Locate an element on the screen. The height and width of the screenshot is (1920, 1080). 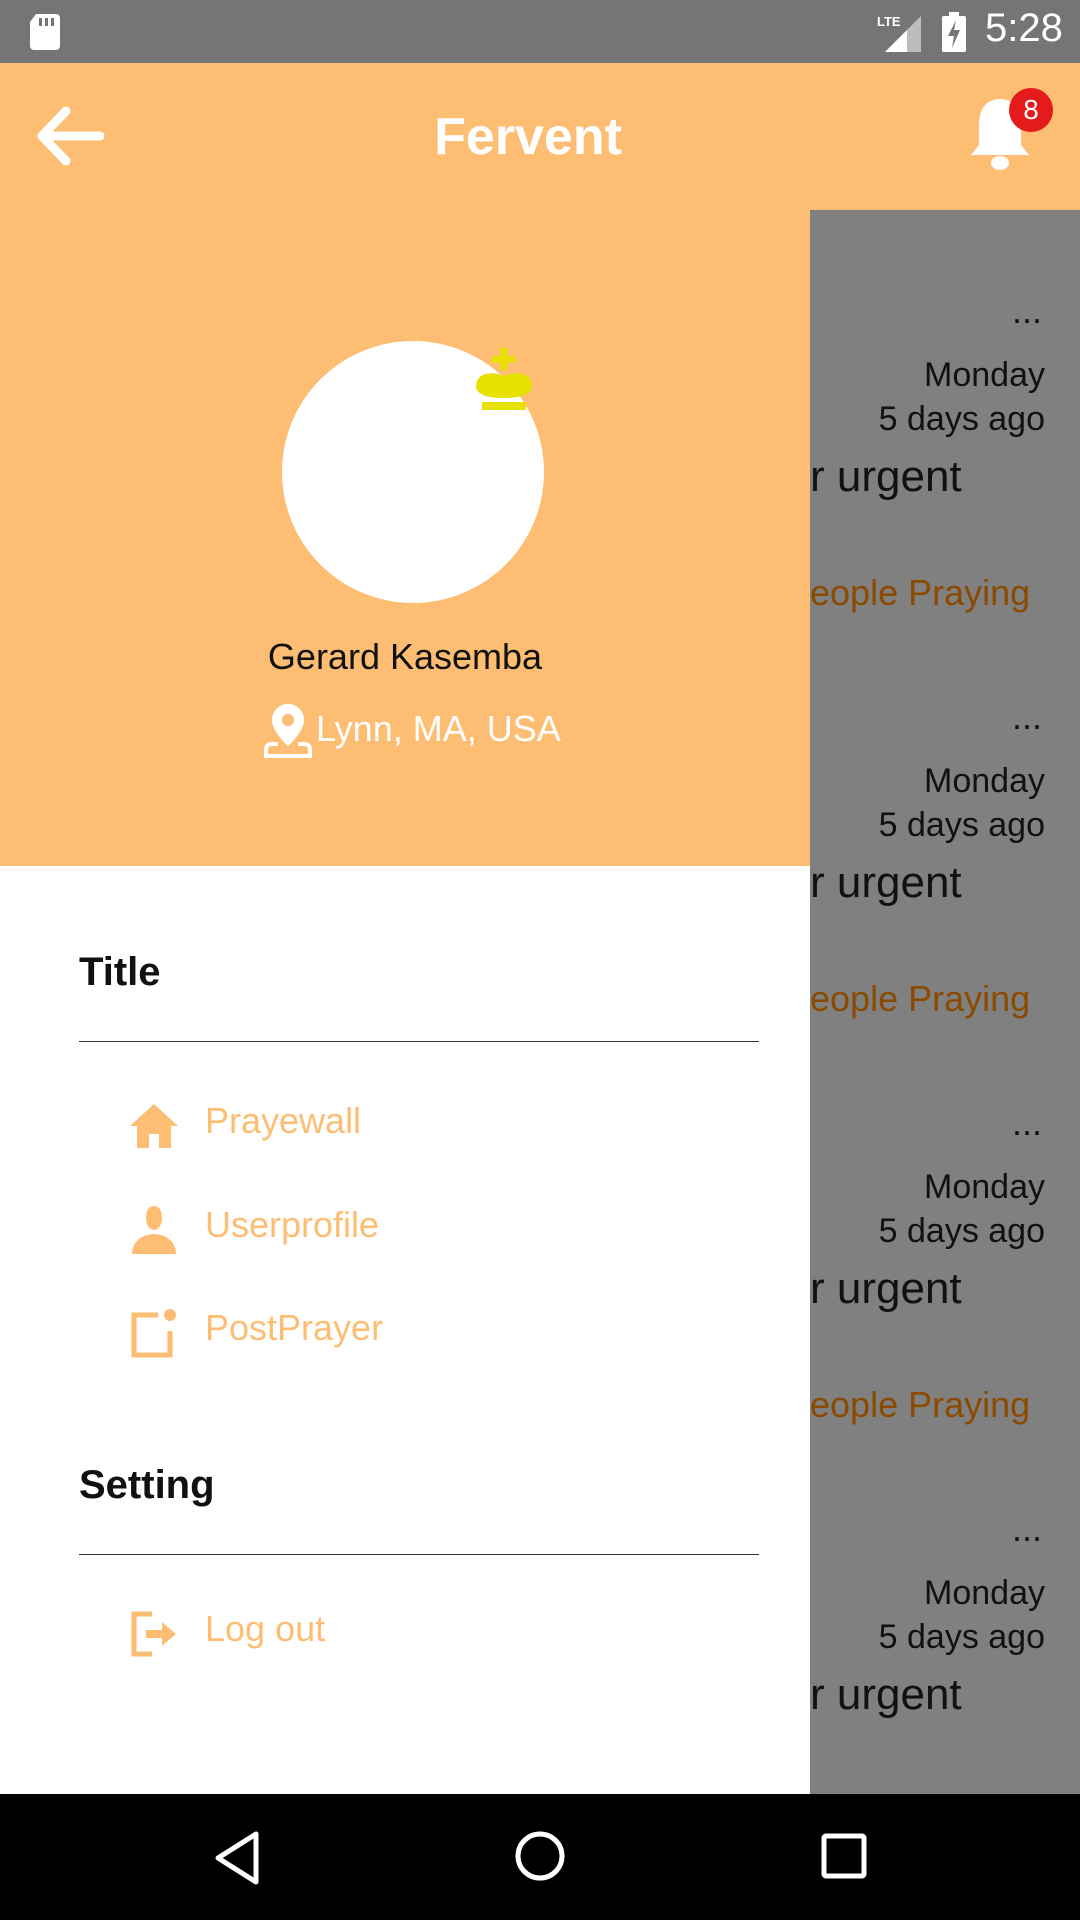
prayer-card: ... Monday 5 days ago r urgent is located at coordinates (945, 1611).